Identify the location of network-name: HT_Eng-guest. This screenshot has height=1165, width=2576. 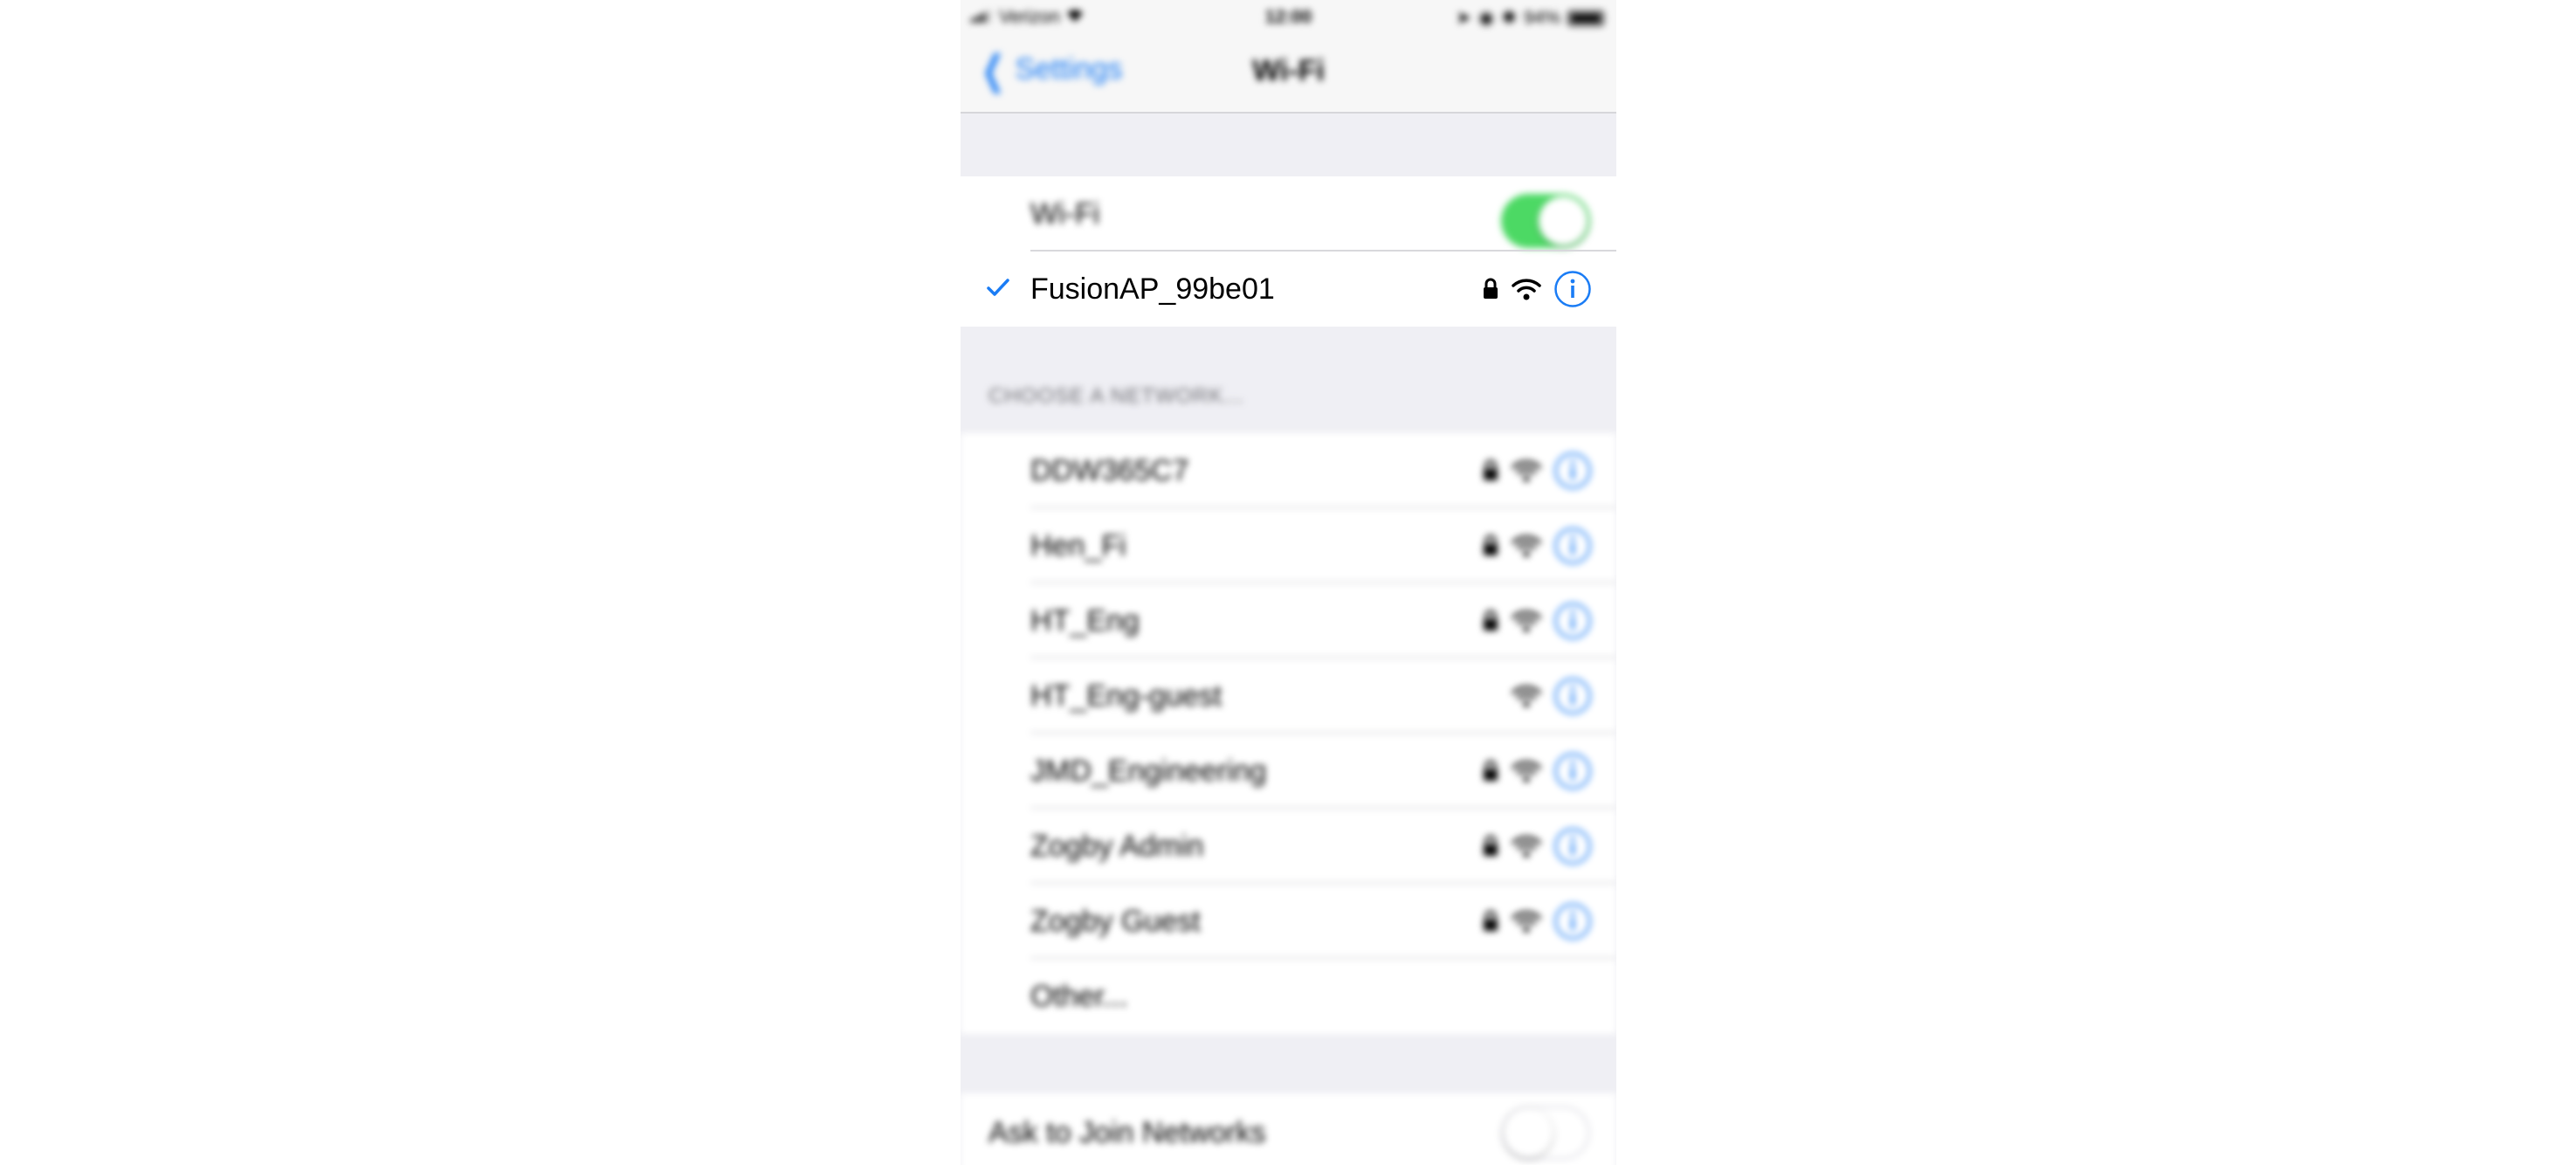
(1126, 696).